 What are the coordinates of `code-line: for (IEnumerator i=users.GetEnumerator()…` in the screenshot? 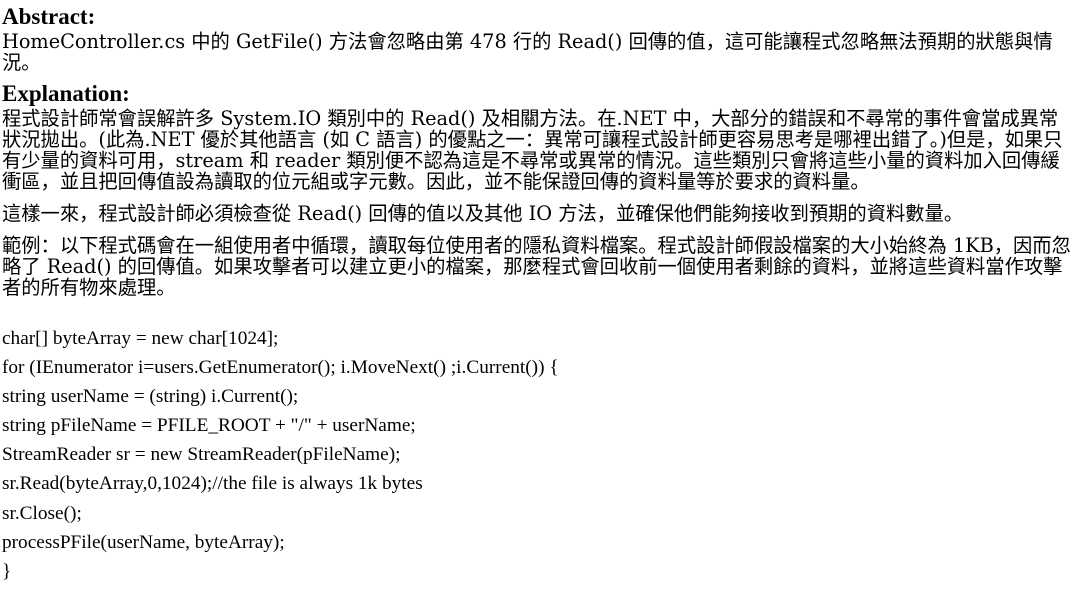 It's located at (280, 368).